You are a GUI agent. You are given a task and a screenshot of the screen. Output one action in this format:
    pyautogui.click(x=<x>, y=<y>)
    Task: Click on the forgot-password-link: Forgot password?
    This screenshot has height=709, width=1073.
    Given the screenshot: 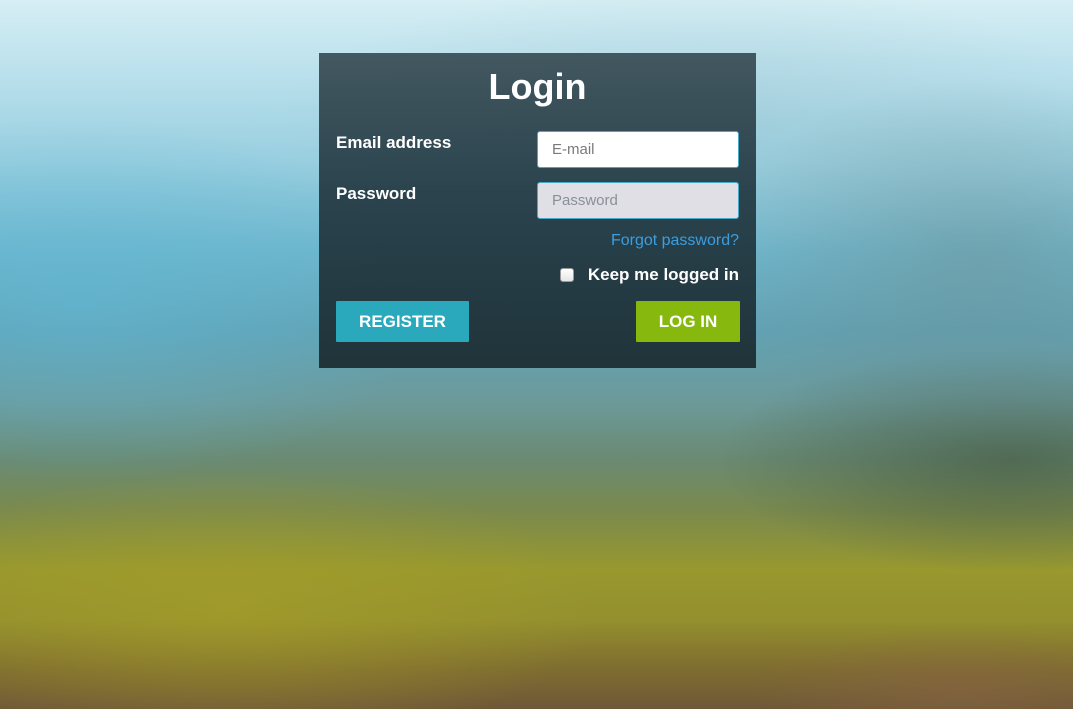 What is the action you would take?
    pyautogui.click(x=675, y=241)
    